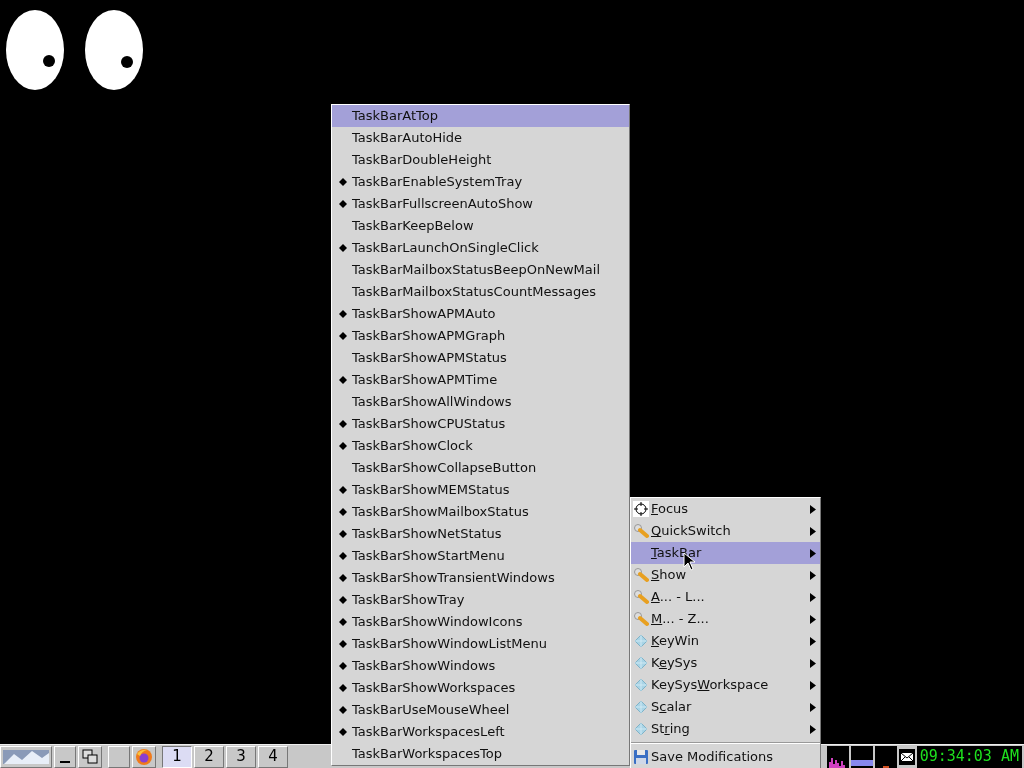 This screenshot has height=768, width=1024. Describe the element at coordinates (209, 756) in the screenshot. I see `workspace-button: 2` at that location.